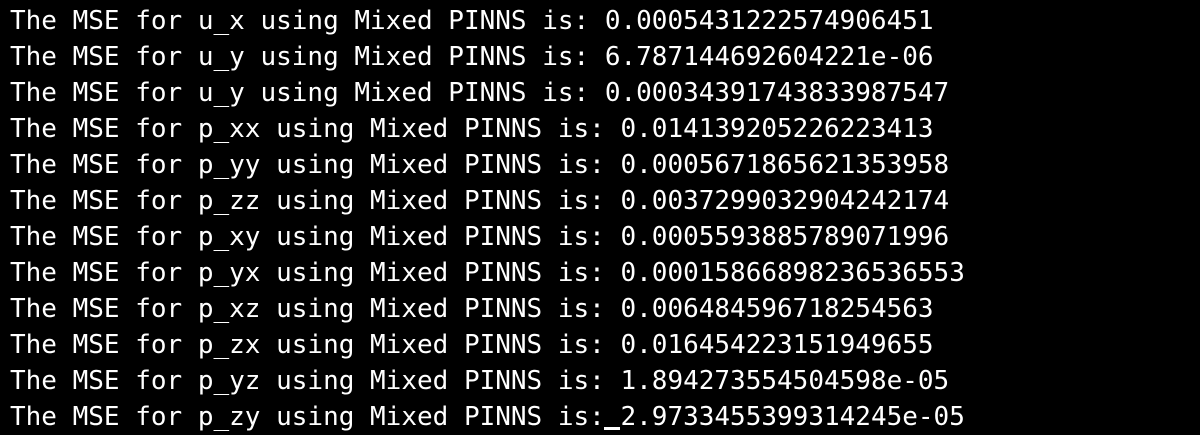 The image size is (1200, 435). I want to click on mse-value: 6.787144692604221e-06, so click(769, 57).